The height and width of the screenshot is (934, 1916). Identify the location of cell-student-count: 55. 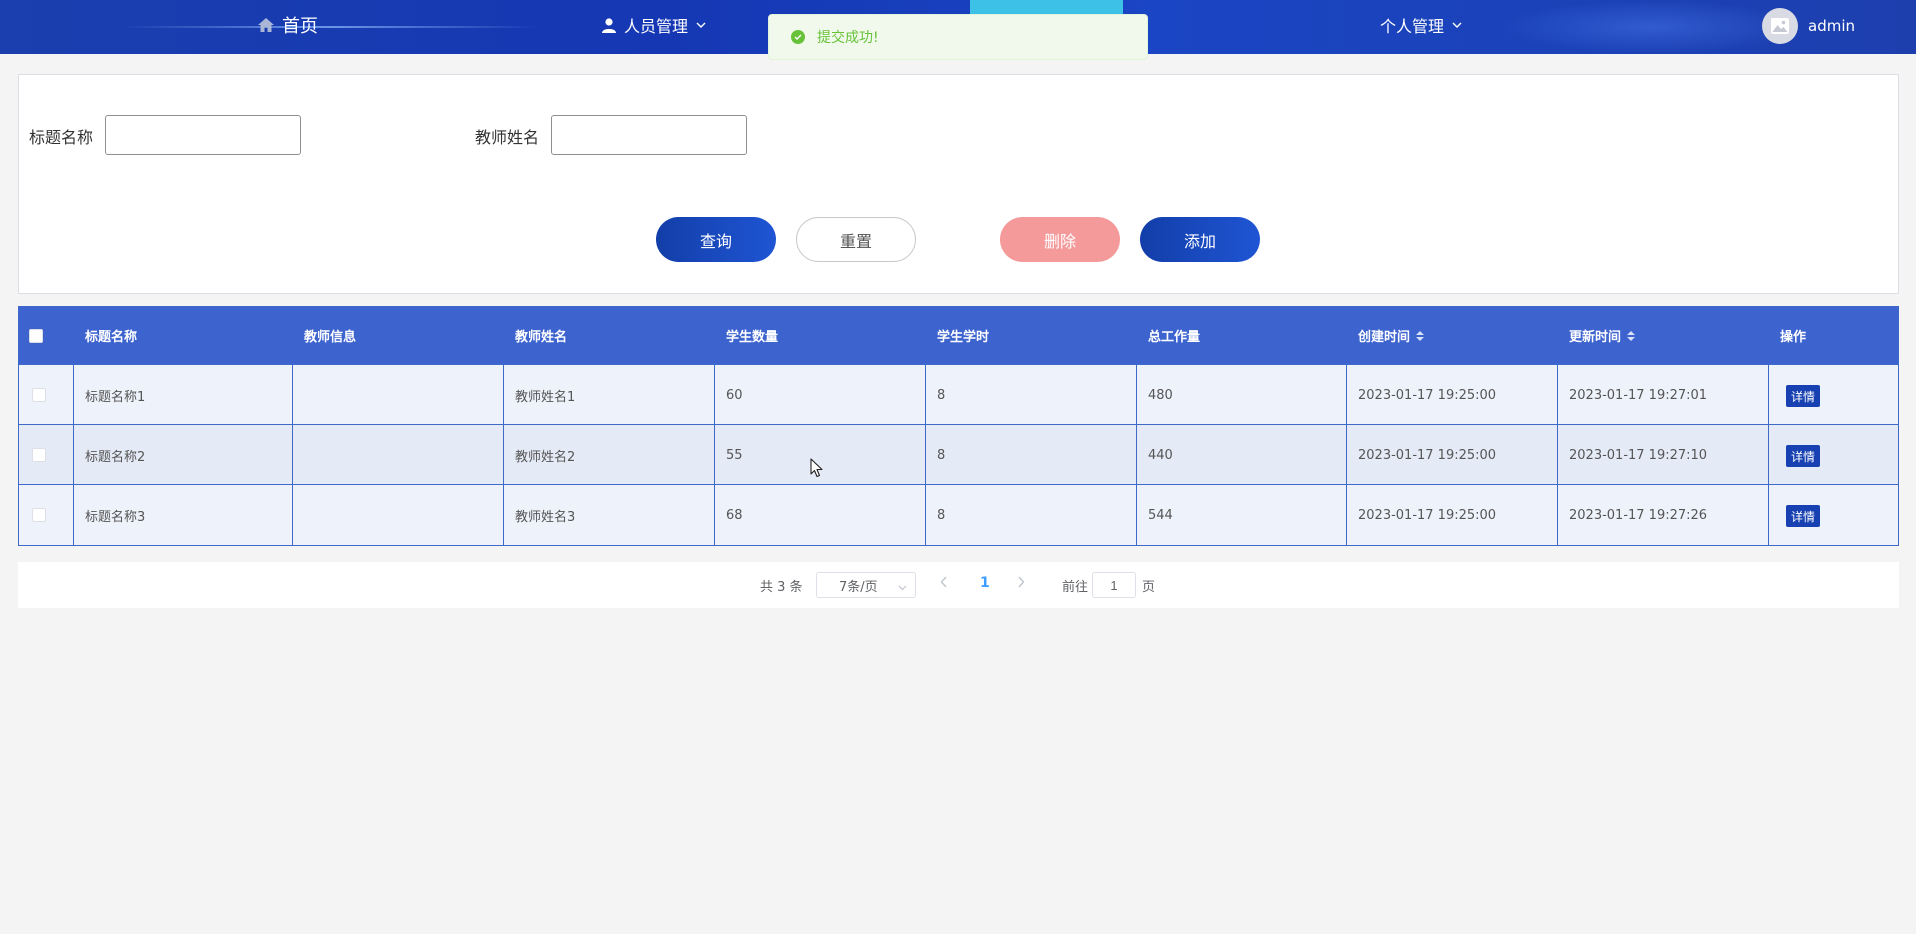
(734, 455).